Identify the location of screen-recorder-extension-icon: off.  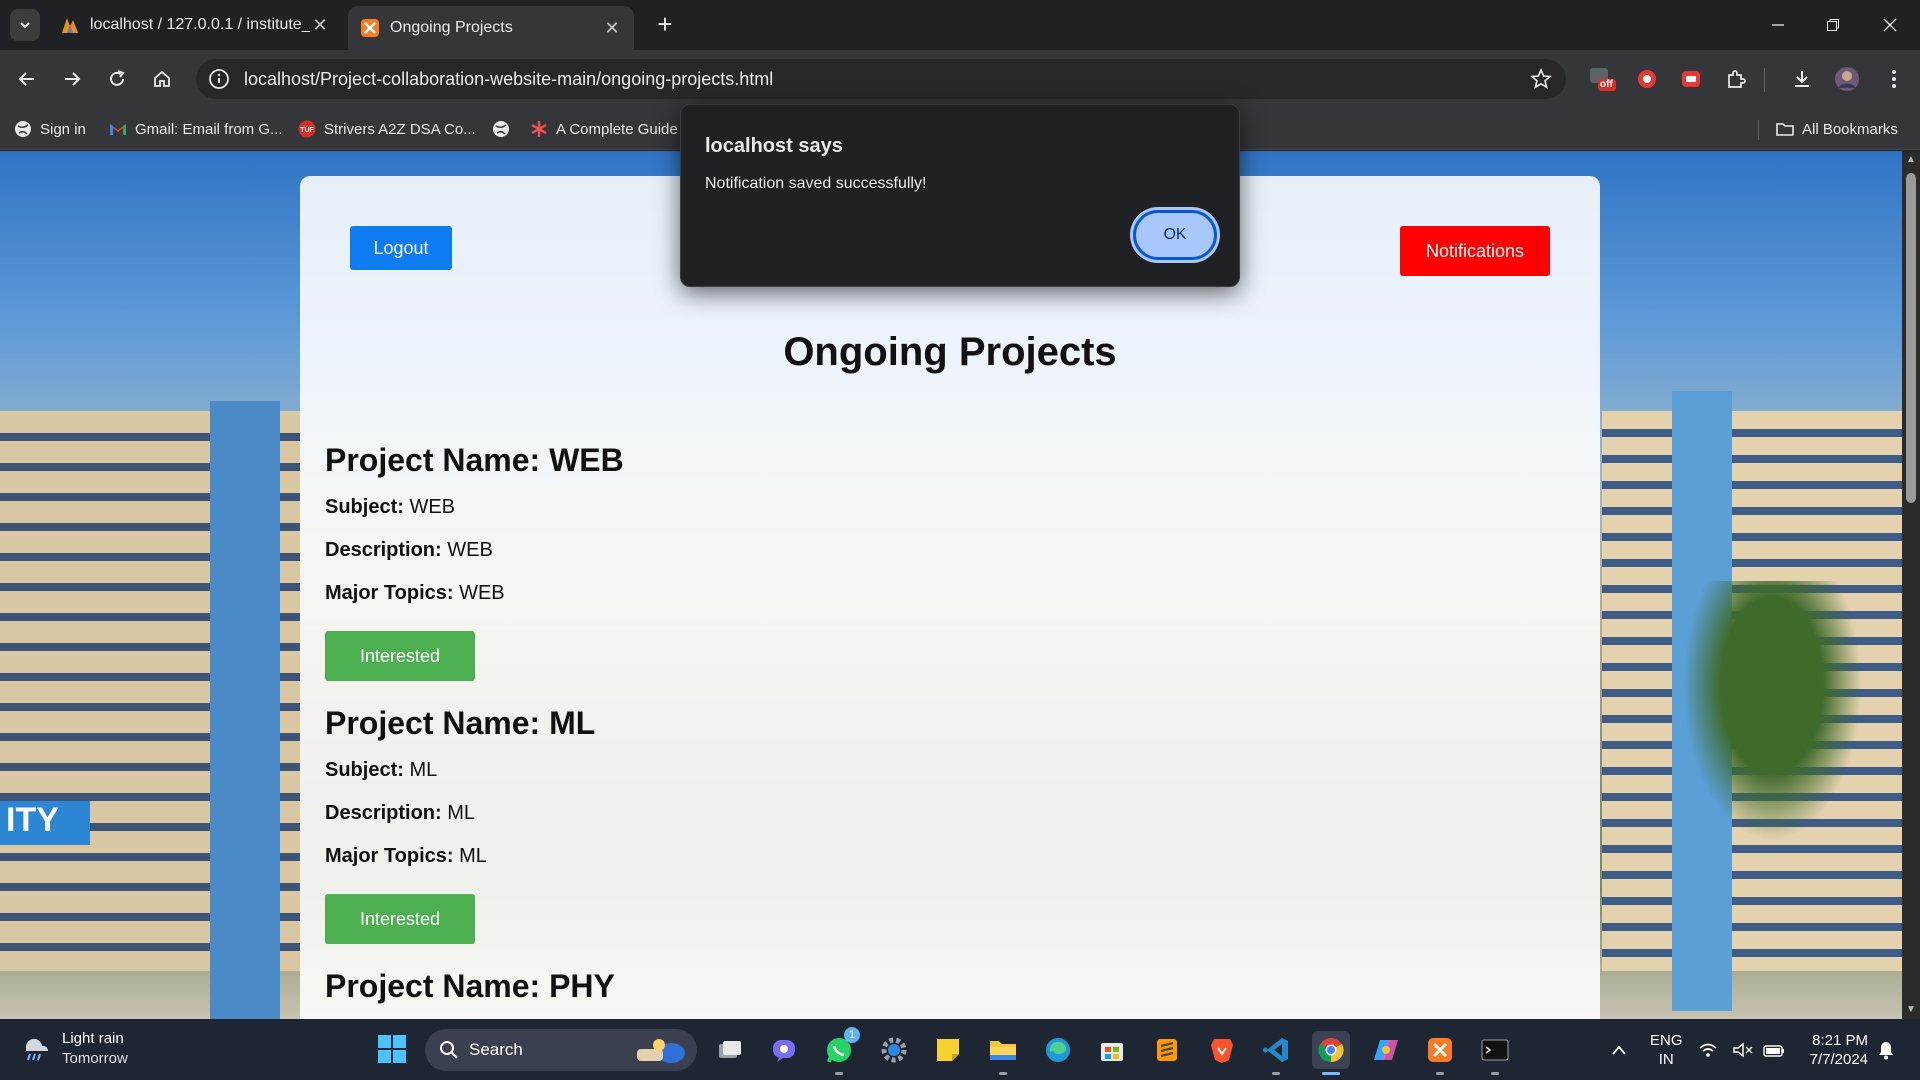
(1602, 79).